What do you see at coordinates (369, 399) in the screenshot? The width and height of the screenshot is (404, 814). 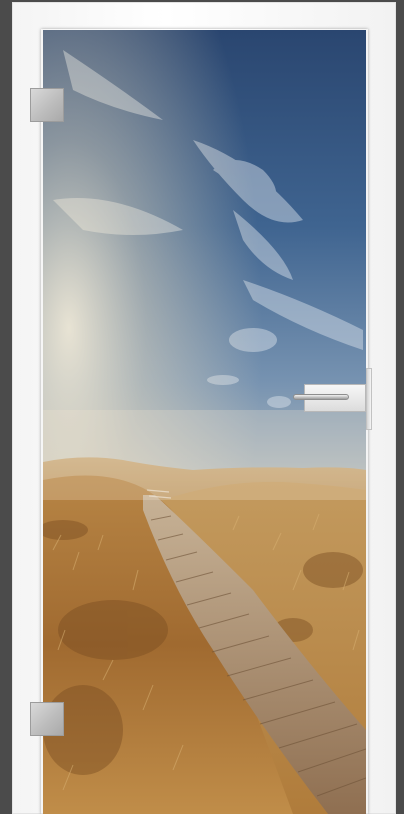 I see `door-lock-edge` at bounding box center [369, 399].